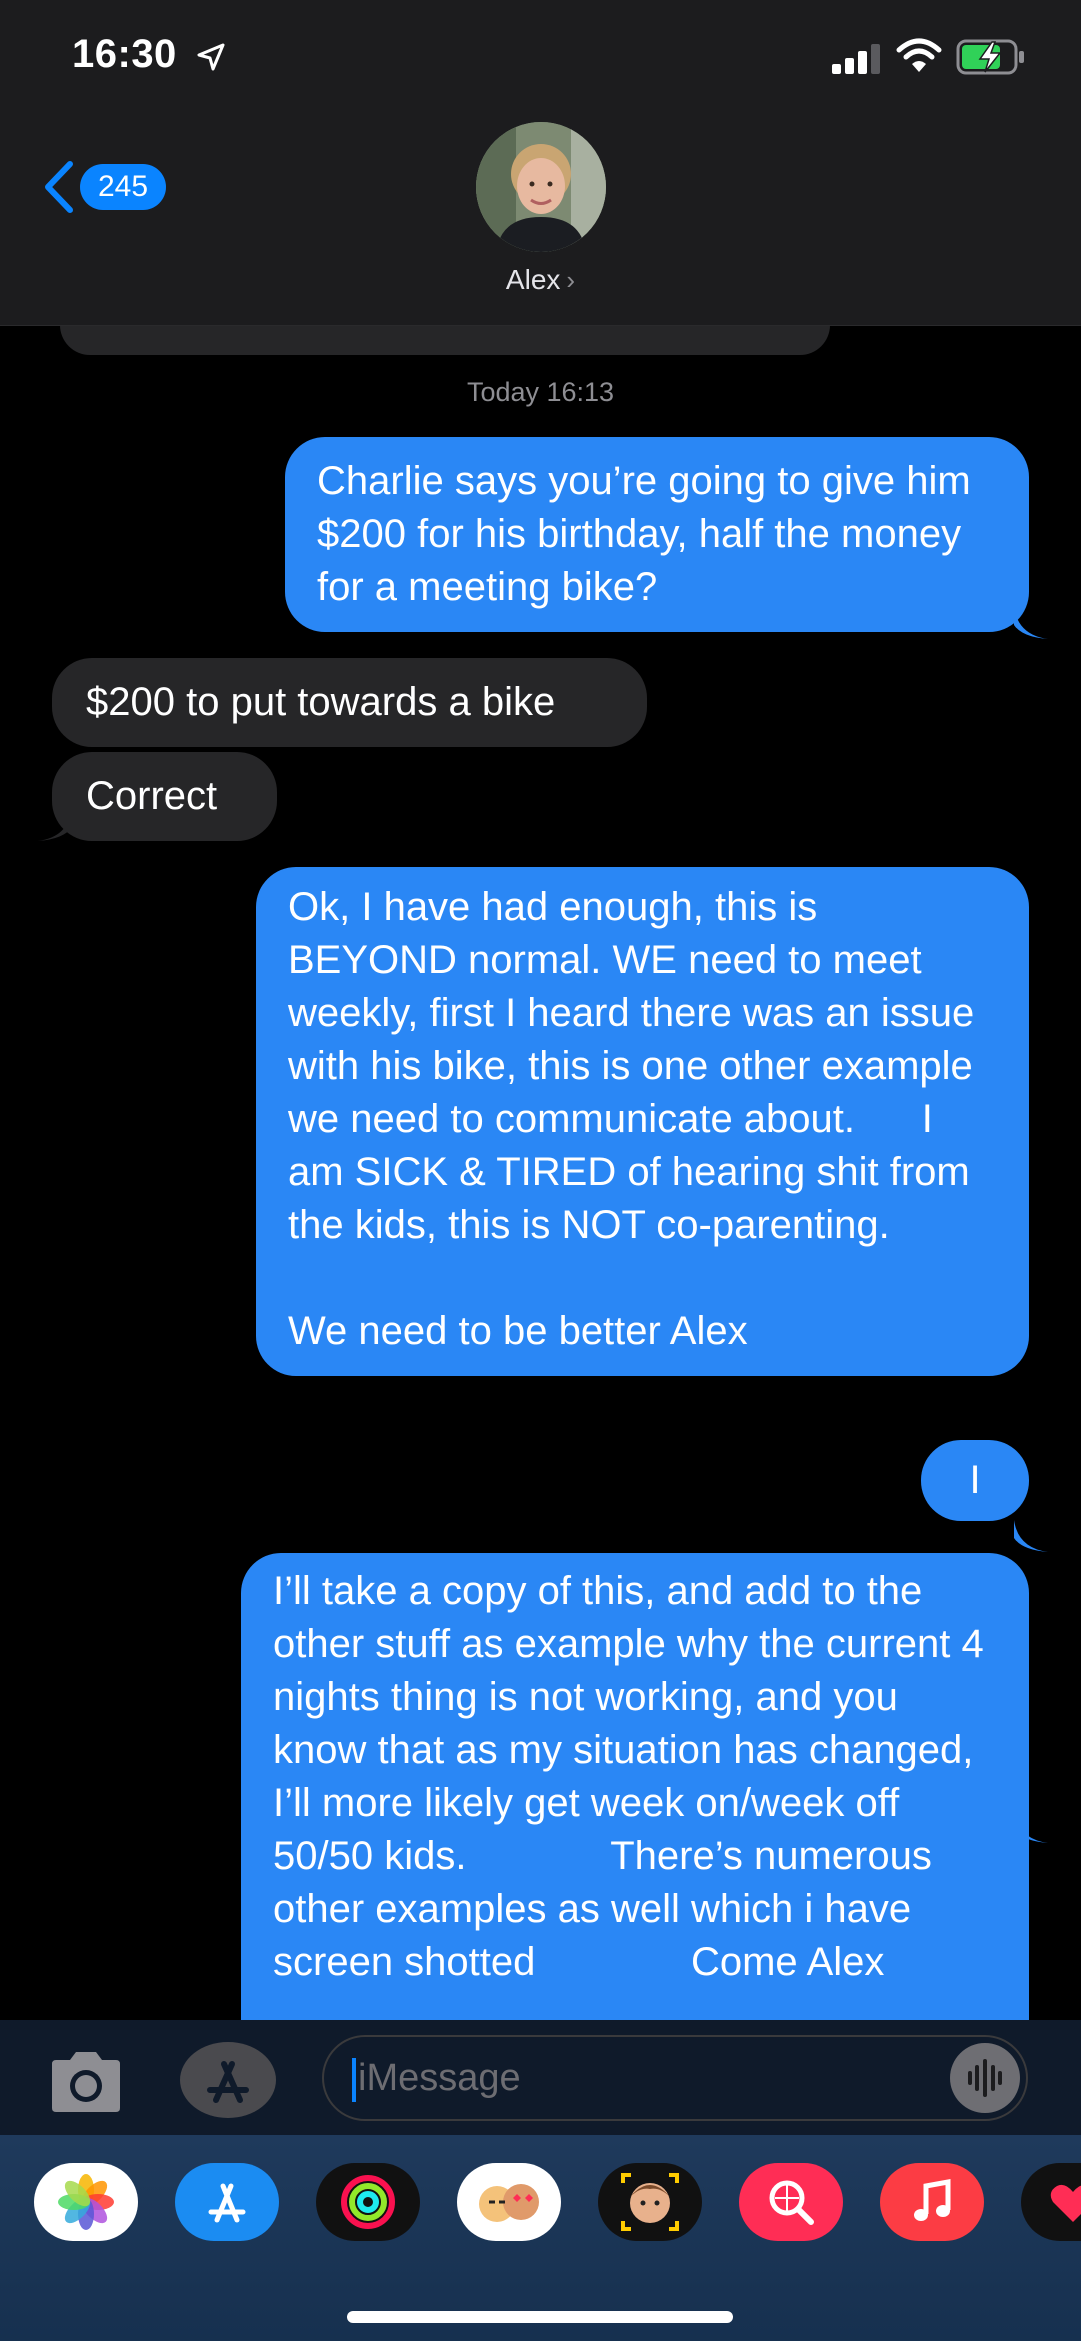  Describe the element at coordinates (919, 55) in the screenshot. I see `wifi-icon` at that location.